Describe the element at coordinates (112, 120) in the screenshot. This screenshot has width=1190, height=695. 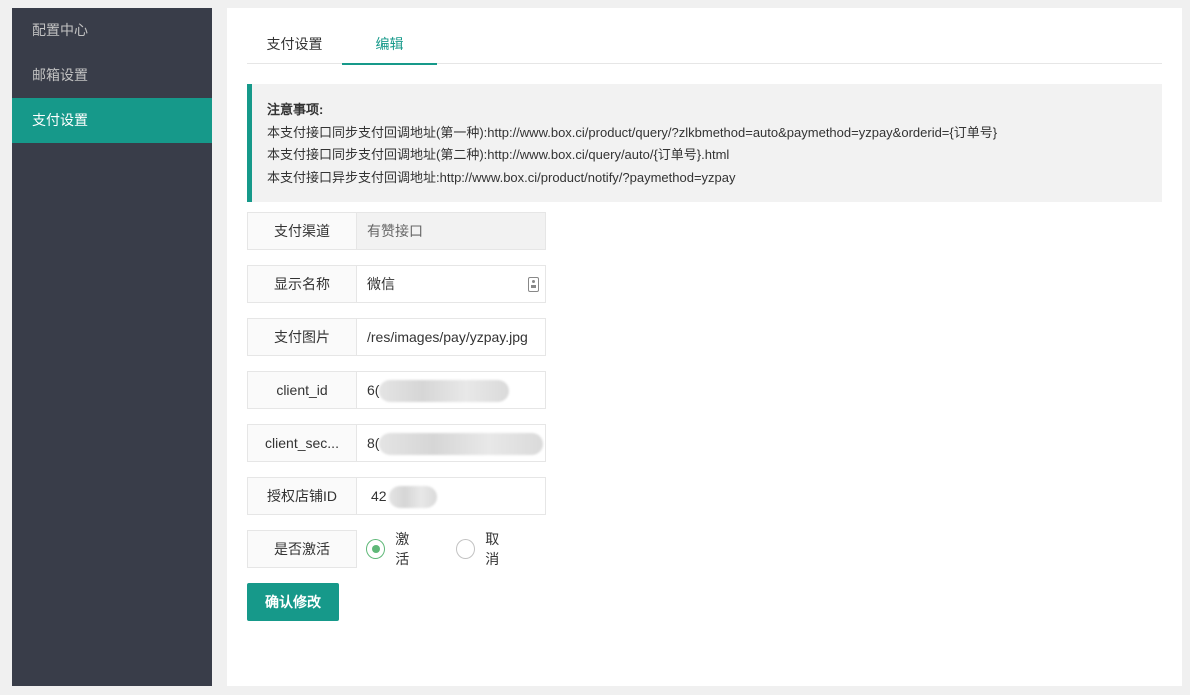
I see `sidebar-item-payment-settings: 支付设置` at that location.